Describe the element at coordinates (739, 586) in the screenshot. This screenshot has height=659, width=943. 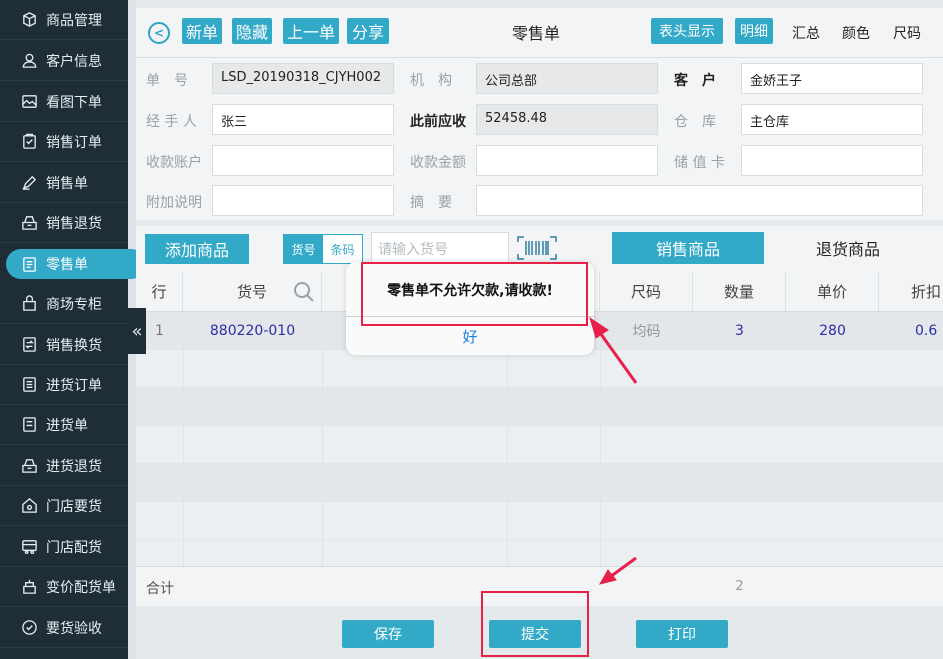
I see `total-qty: 2` at that location.